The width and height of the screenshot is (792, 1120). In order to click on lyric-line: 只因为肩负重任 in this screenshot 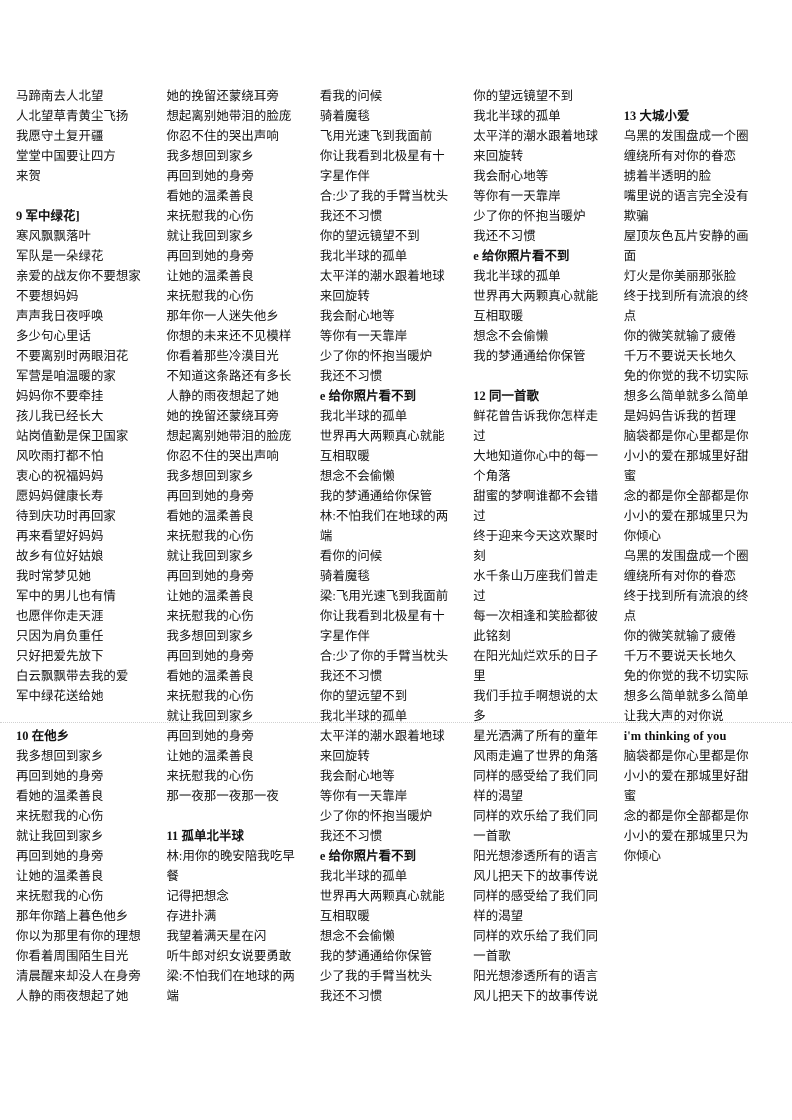, I will do `click(60, 636)`.